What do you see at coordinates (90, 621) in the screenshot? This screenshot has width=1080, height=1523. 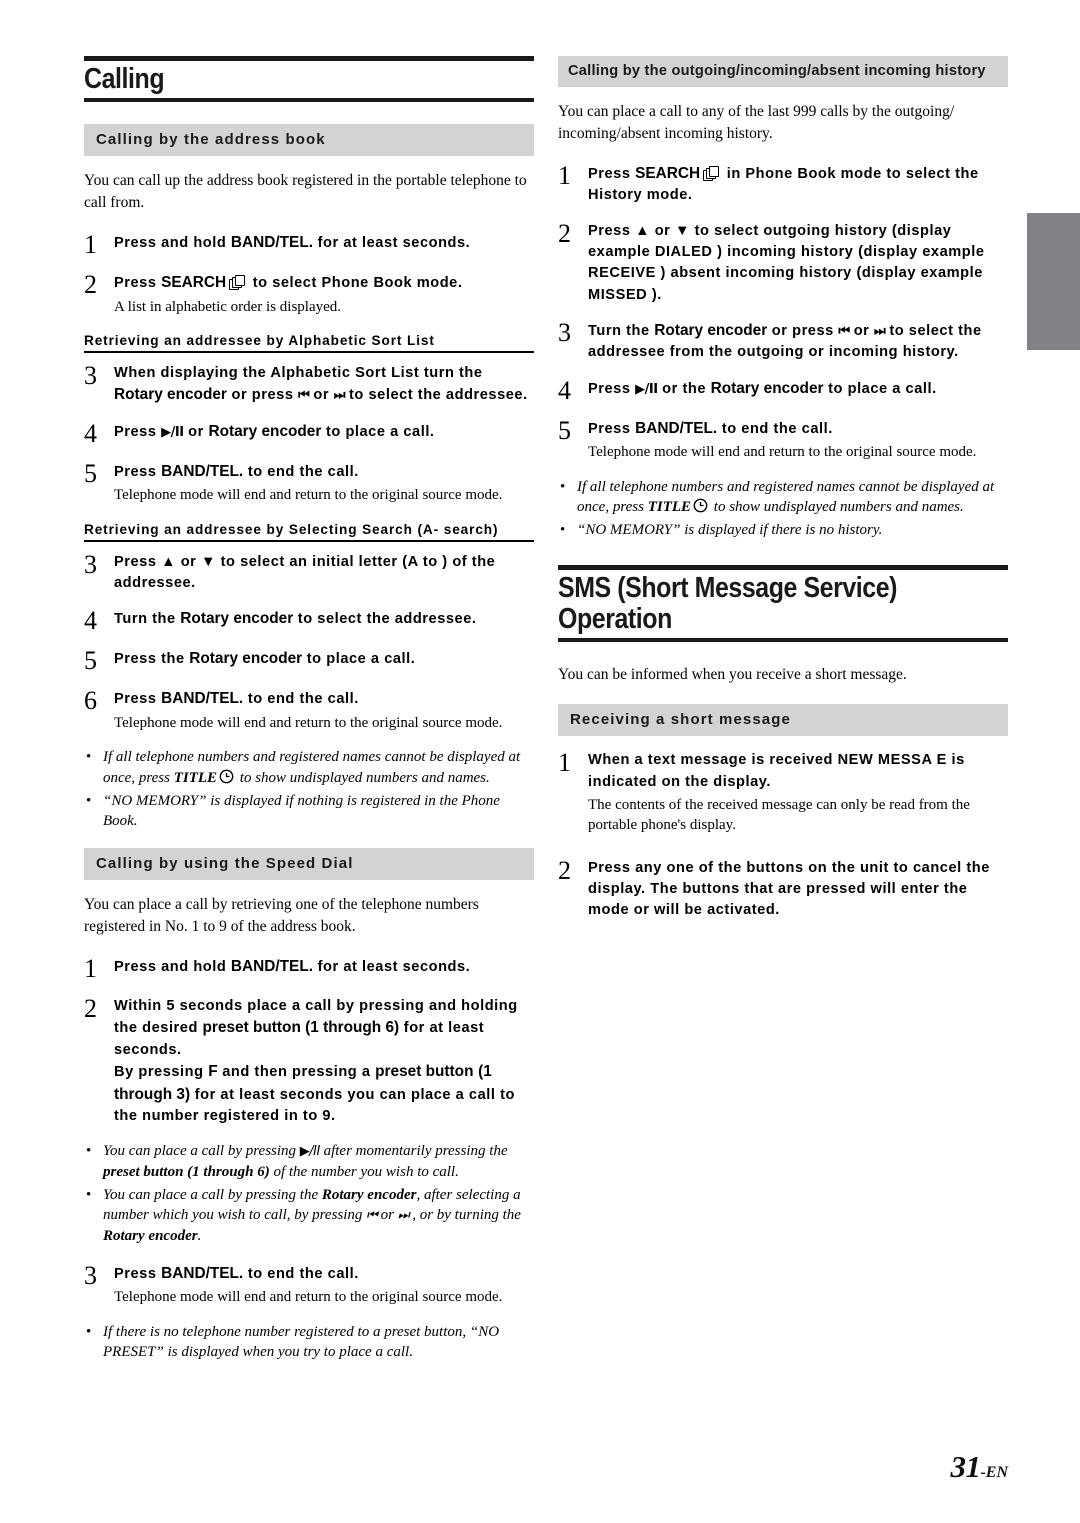 I see `step-number: 4` at bounding box center [90, 621].